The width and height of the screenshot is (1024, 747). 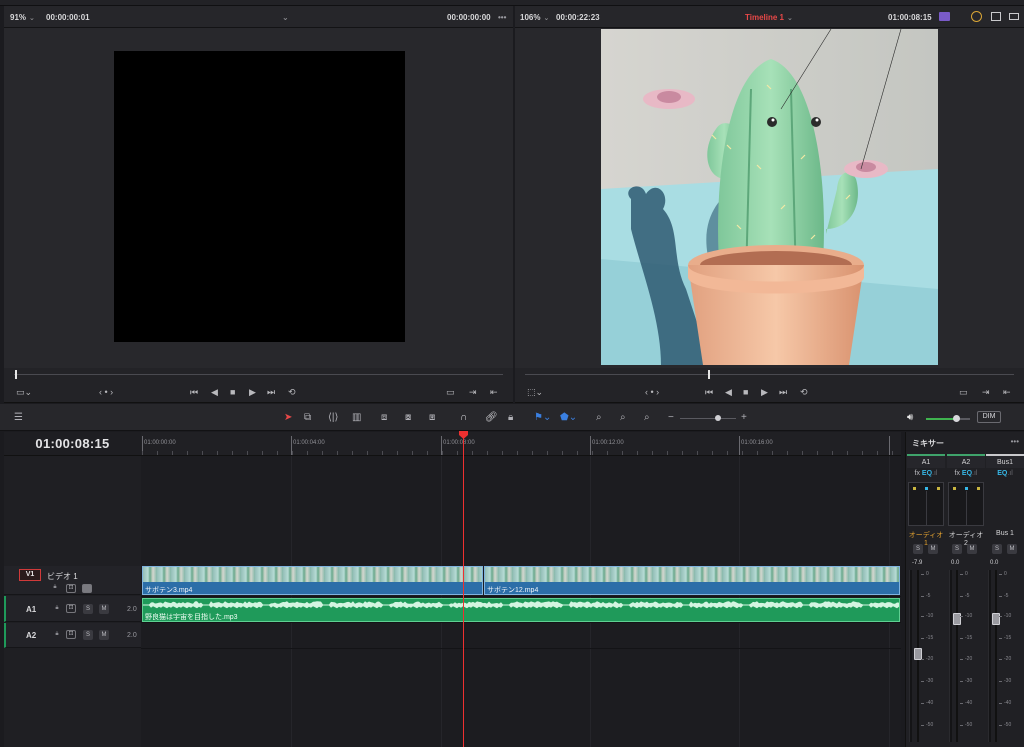 I want to click on zoom-slider-handle, so click(x=718, y=418).